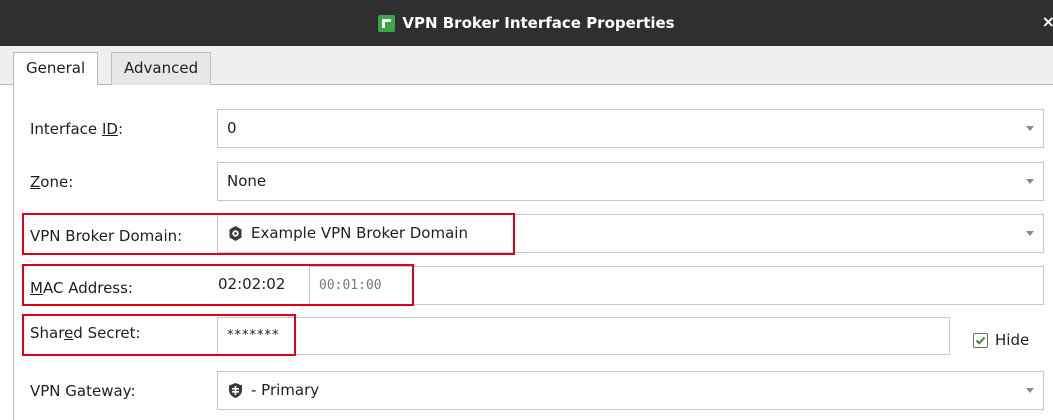 The width and height of the screenshot is (1053, 420). Describe the element at coordinates (583, 336) in the screenshot. I see `shared-secret-input: *******` at that location.